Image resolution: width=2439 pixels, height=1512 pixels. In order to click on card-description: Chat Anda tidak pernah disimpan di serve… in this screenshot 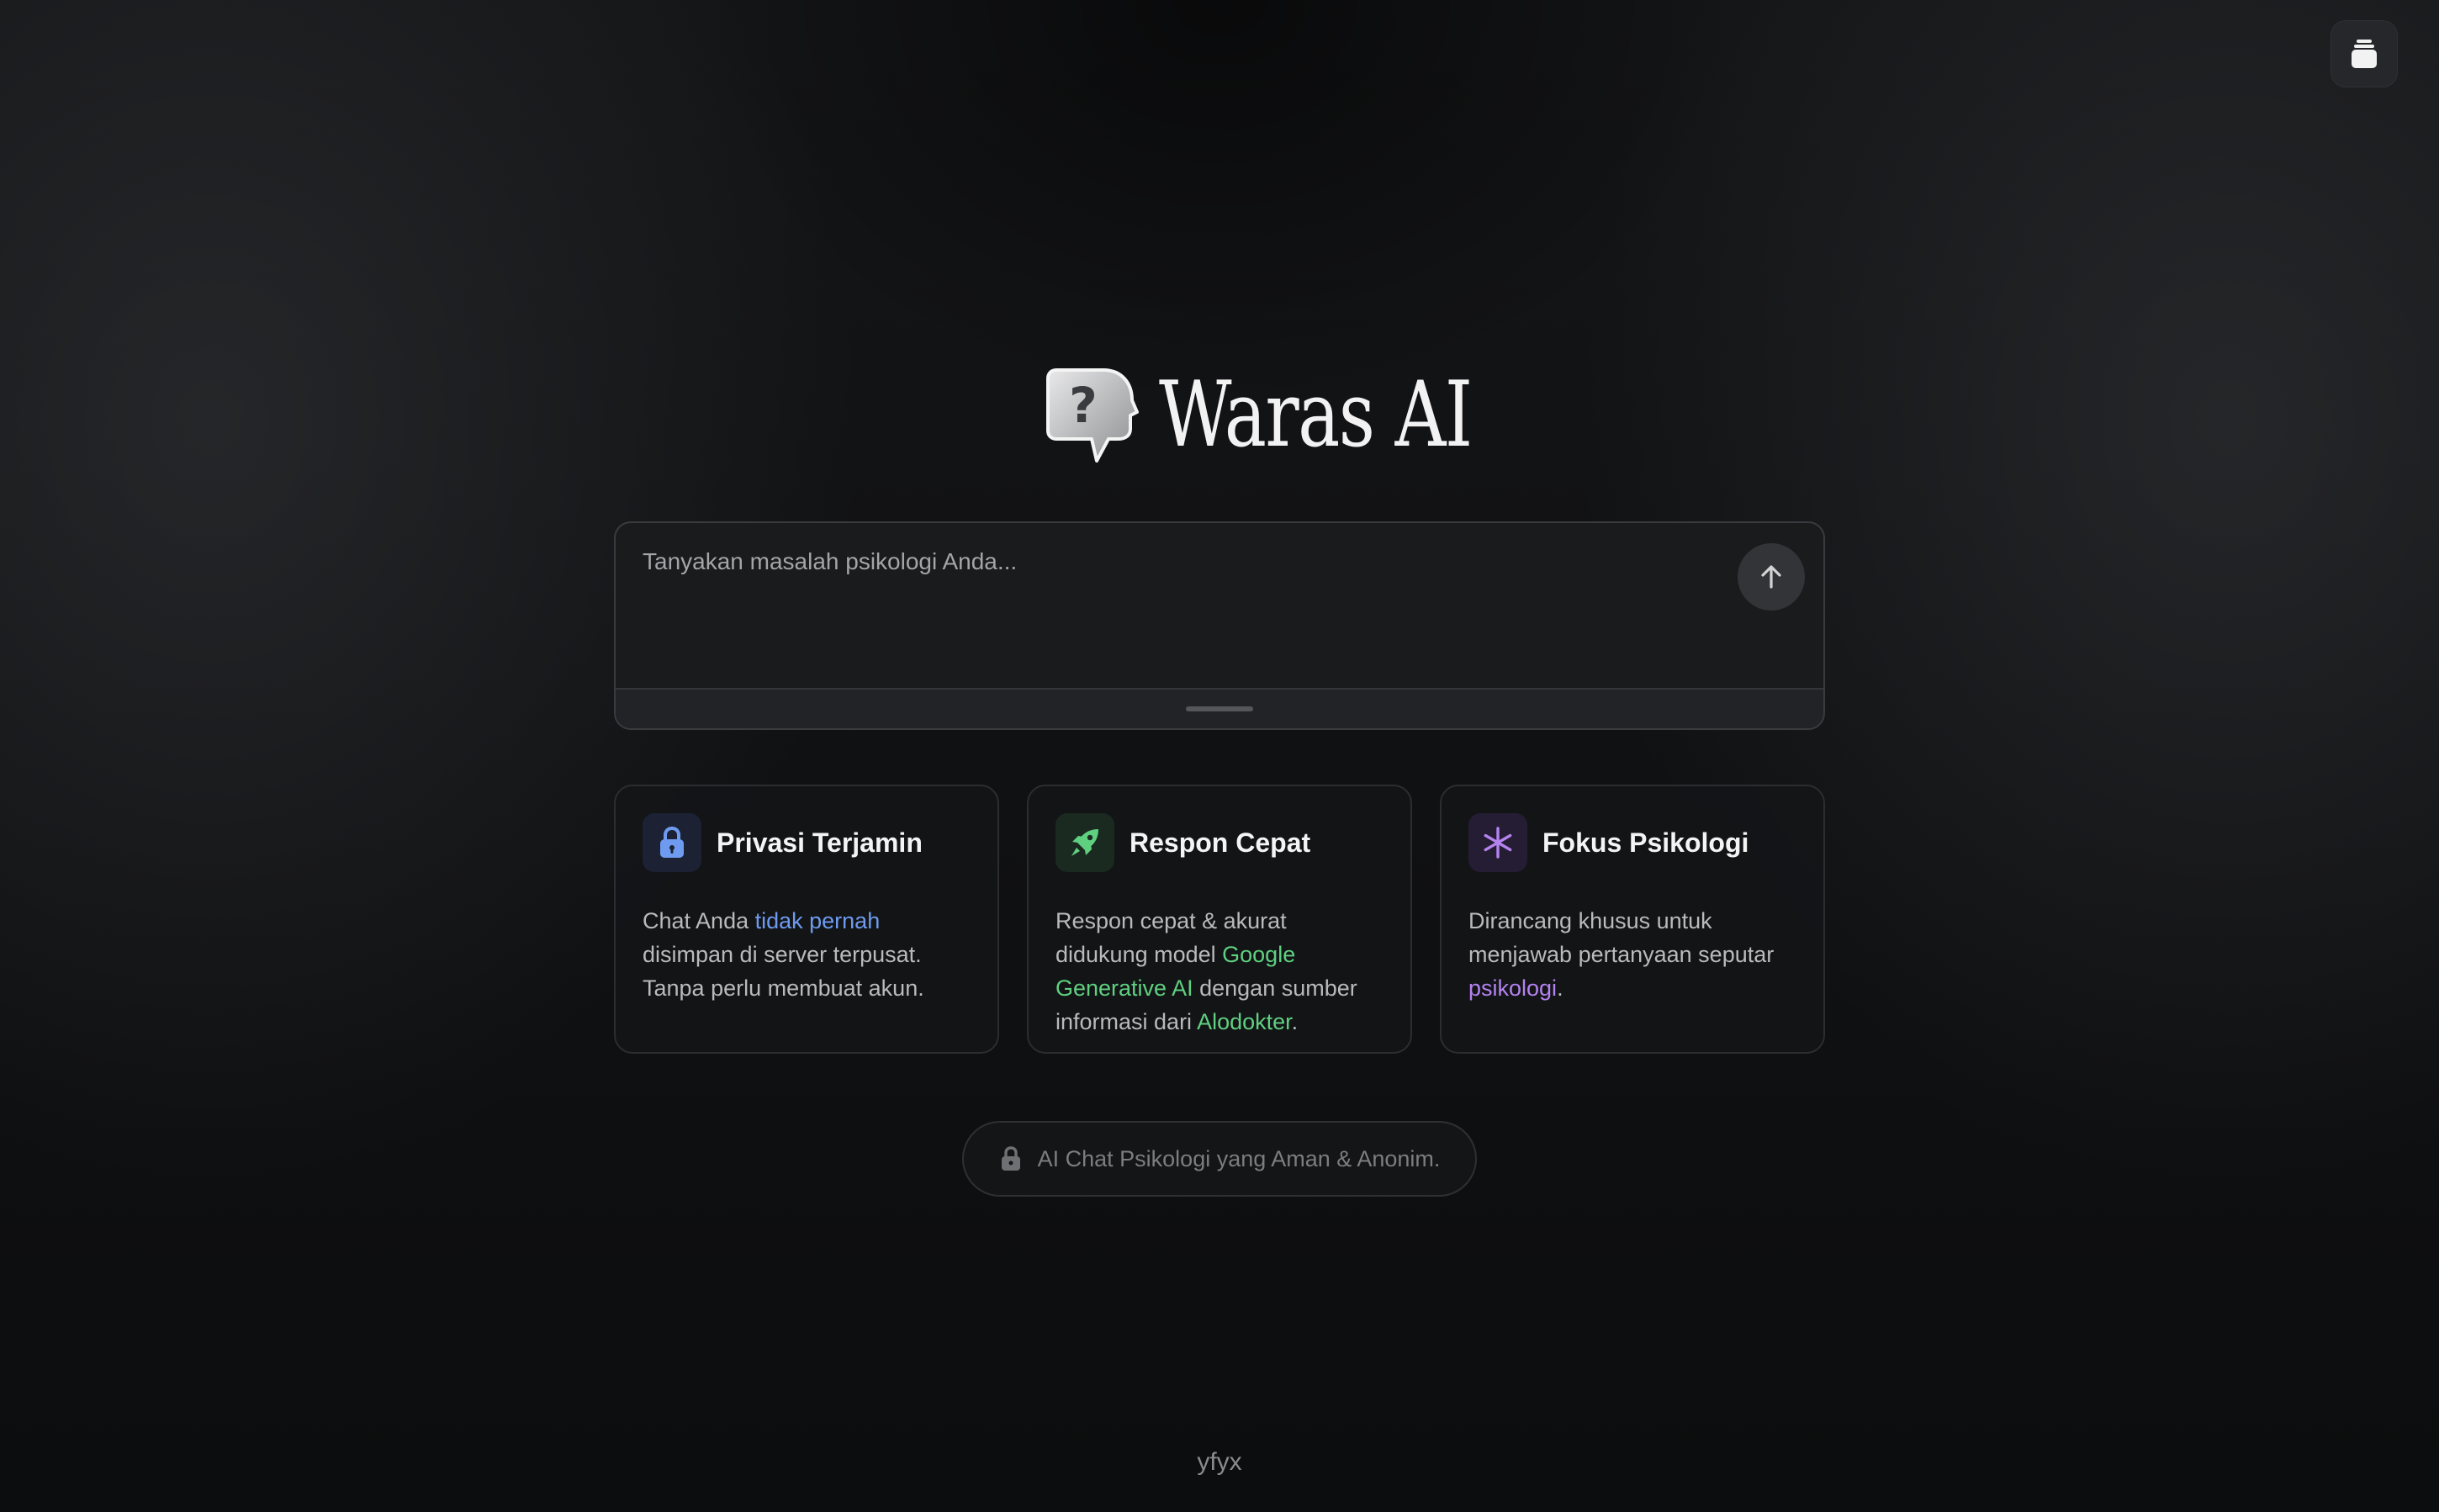, I will do `click(783, 954)`.